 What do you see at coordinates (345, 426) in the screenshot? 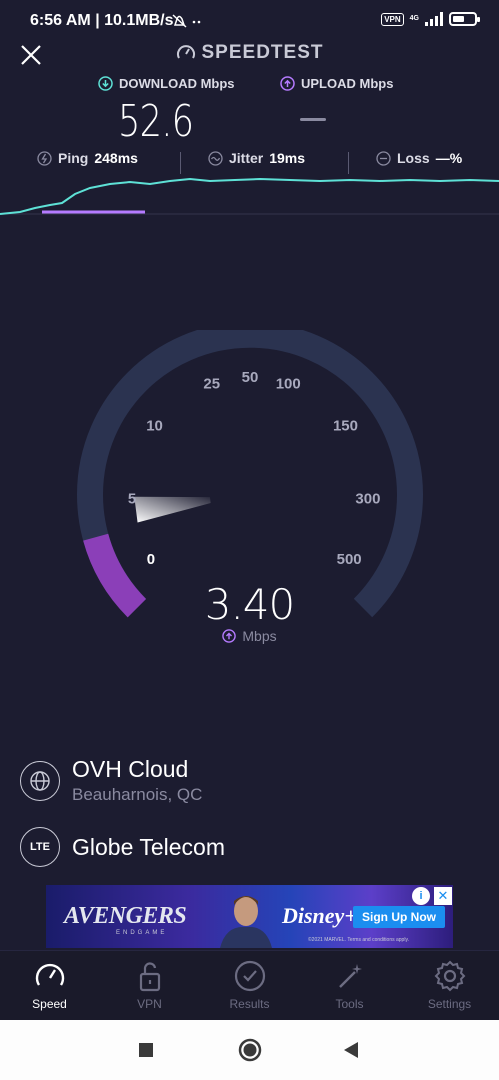
I see `gauge-tick-label: 150` at bounding box center [345, 426].